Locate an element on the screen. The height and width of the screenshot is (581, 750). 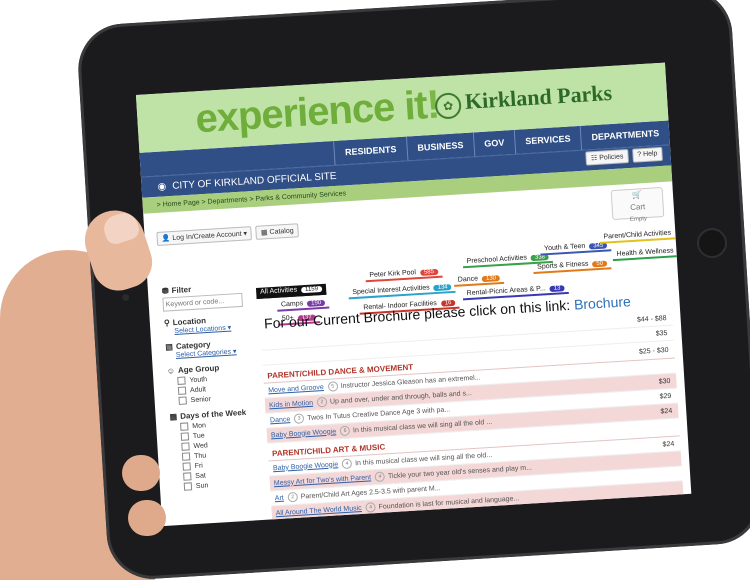
tag-label: Parent/Child Activities is located at coordinates (637, 235).